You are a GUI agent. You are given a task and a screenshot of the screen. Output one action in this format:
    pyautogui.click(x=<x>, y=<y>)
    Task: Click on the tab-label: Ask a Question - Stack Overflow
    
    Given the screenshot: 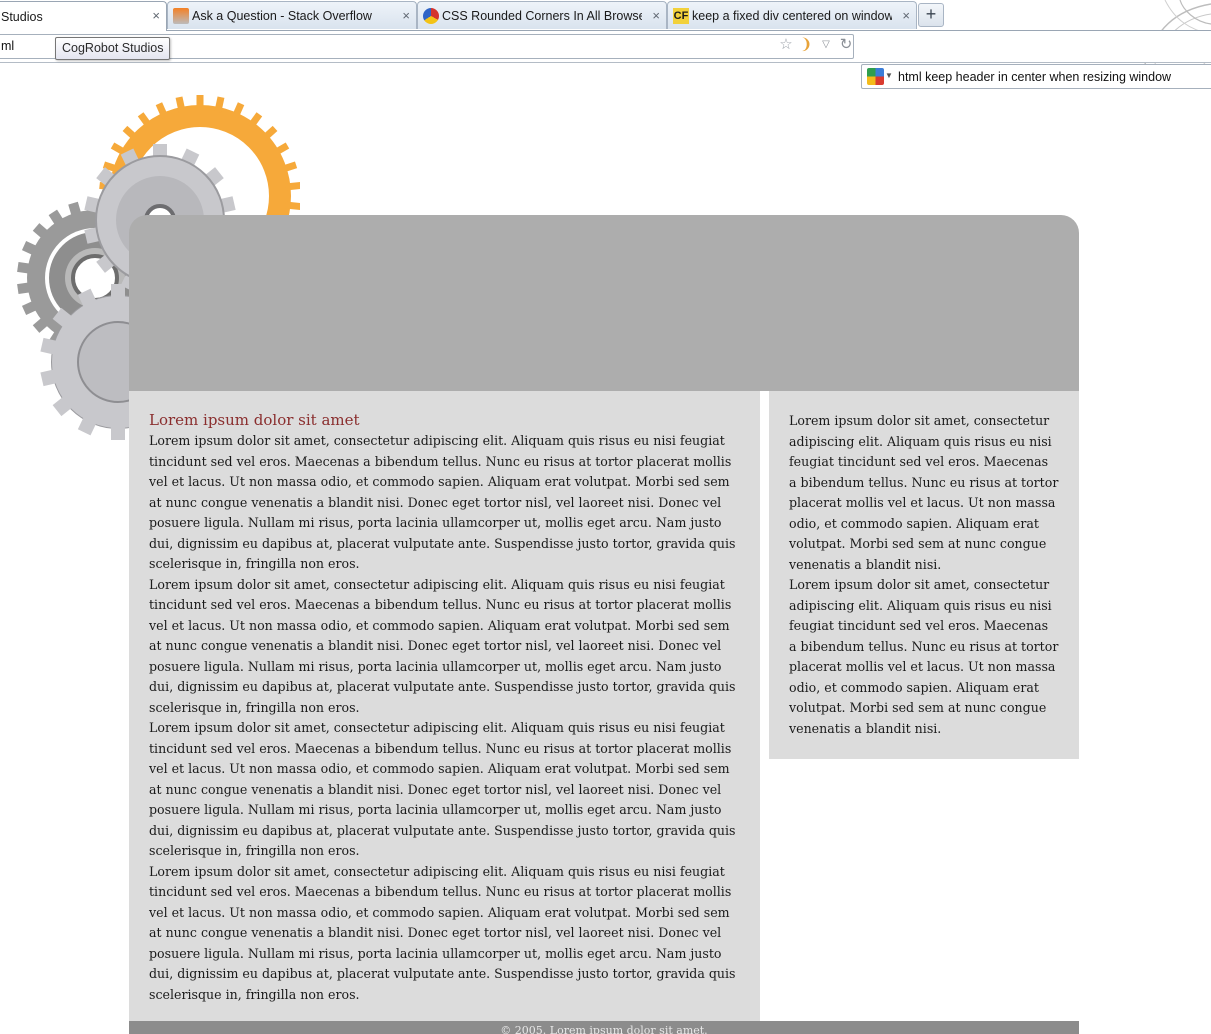 What is the action you would take?
    pyautogui.click(x=282, y=15)
    